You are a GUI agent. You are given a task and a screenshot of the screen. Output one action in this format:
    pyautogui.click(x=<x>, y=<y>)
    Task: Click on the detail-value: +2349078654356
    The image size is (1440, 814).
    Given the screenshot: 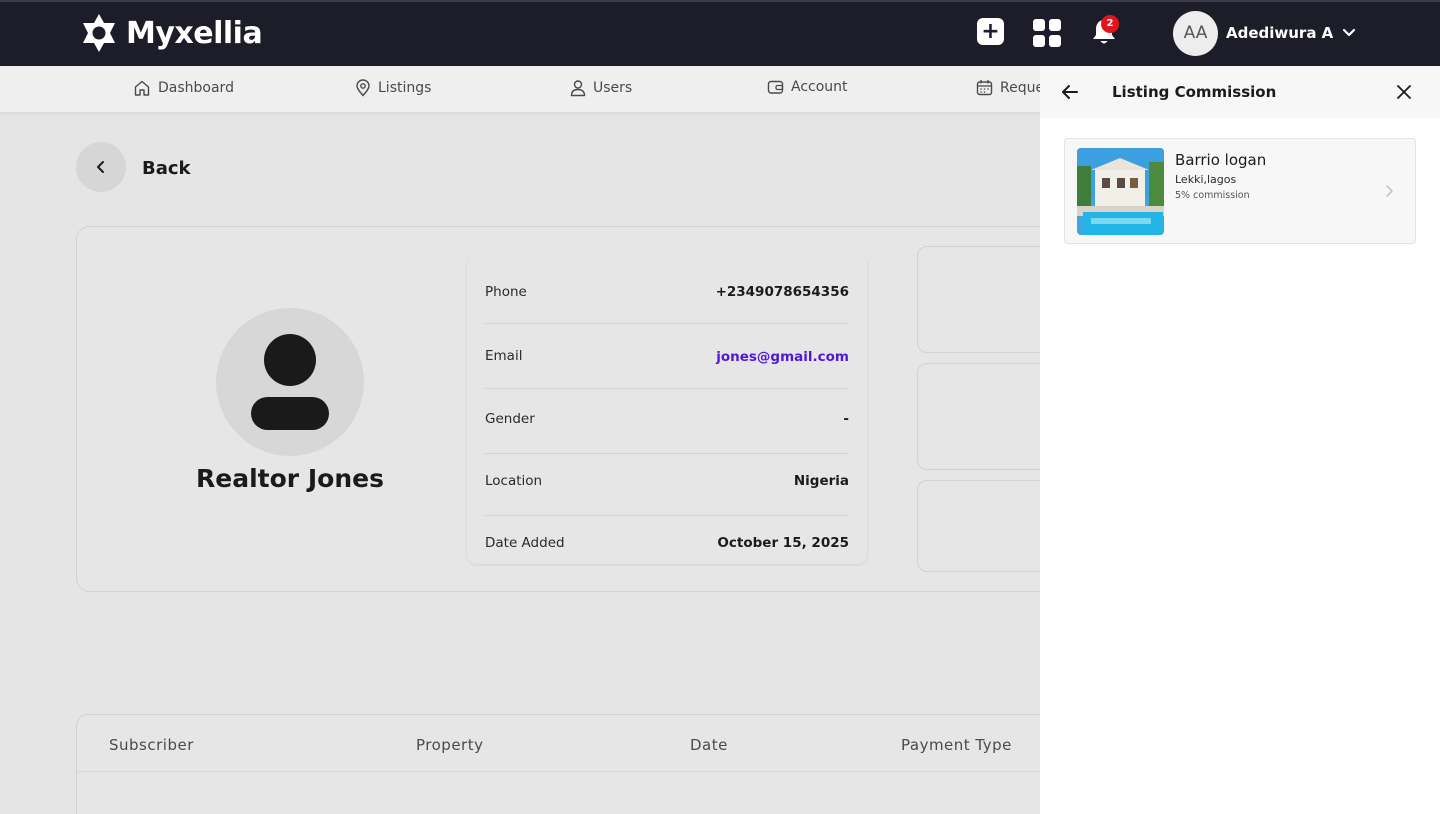 What is the action you would take?
    pyautogui.click(x=782, y=292)
    